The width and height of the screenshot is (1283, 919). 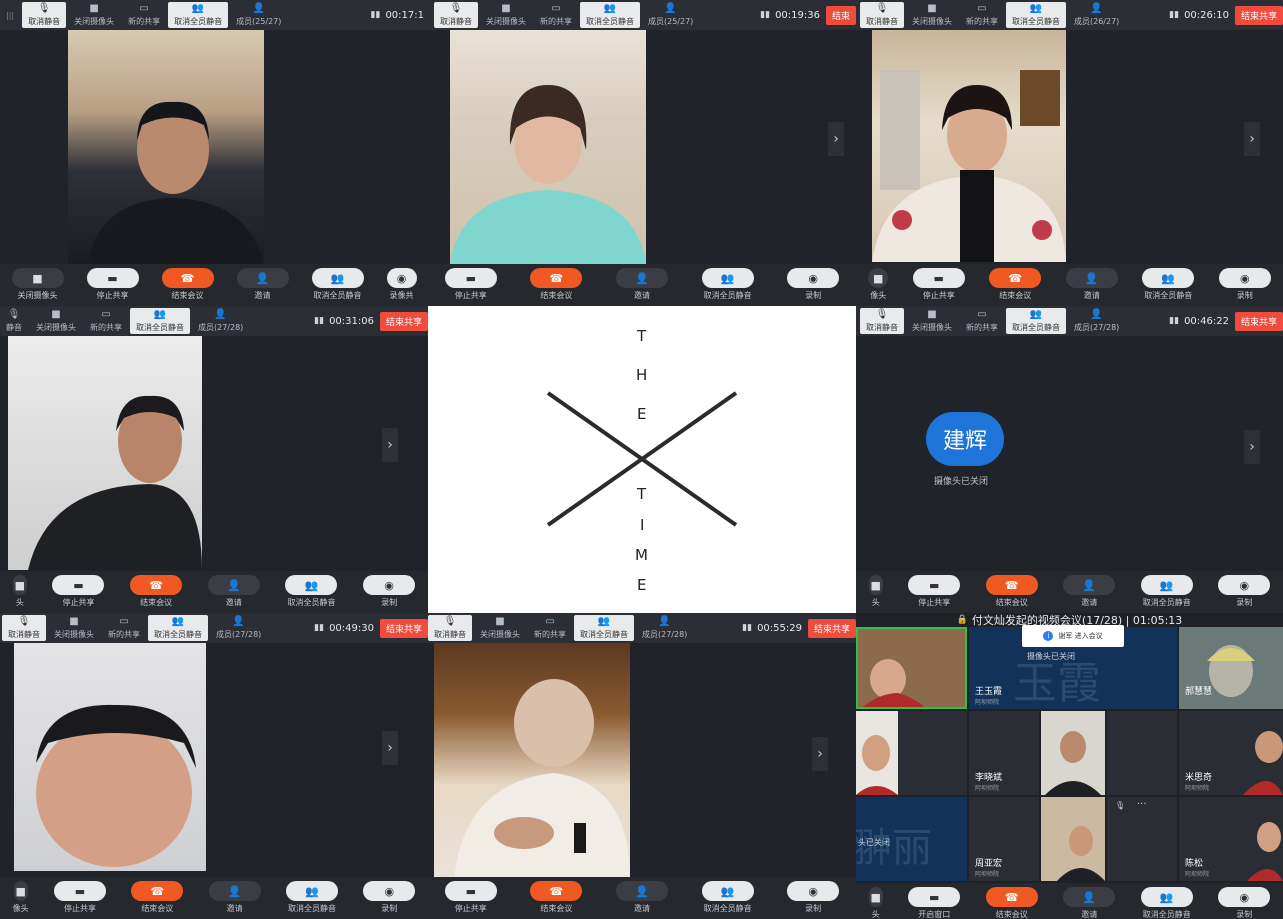 What do you see at coordinates (934, 901) in the screenshot?
I see `float-window-control: ▬ 开启窗口` at bounding box center [934, 901].